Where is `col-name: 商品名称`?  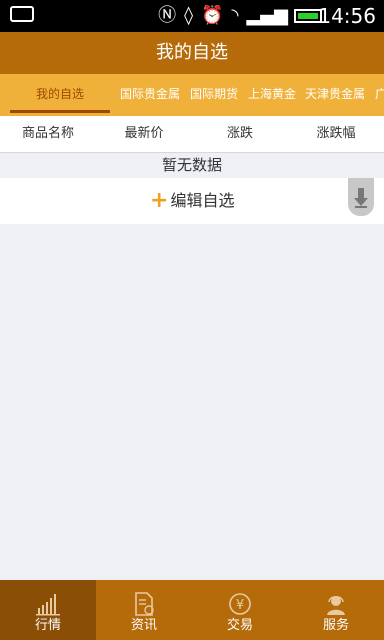
col-name: 商品名称 is located at coordinates (48, 134).